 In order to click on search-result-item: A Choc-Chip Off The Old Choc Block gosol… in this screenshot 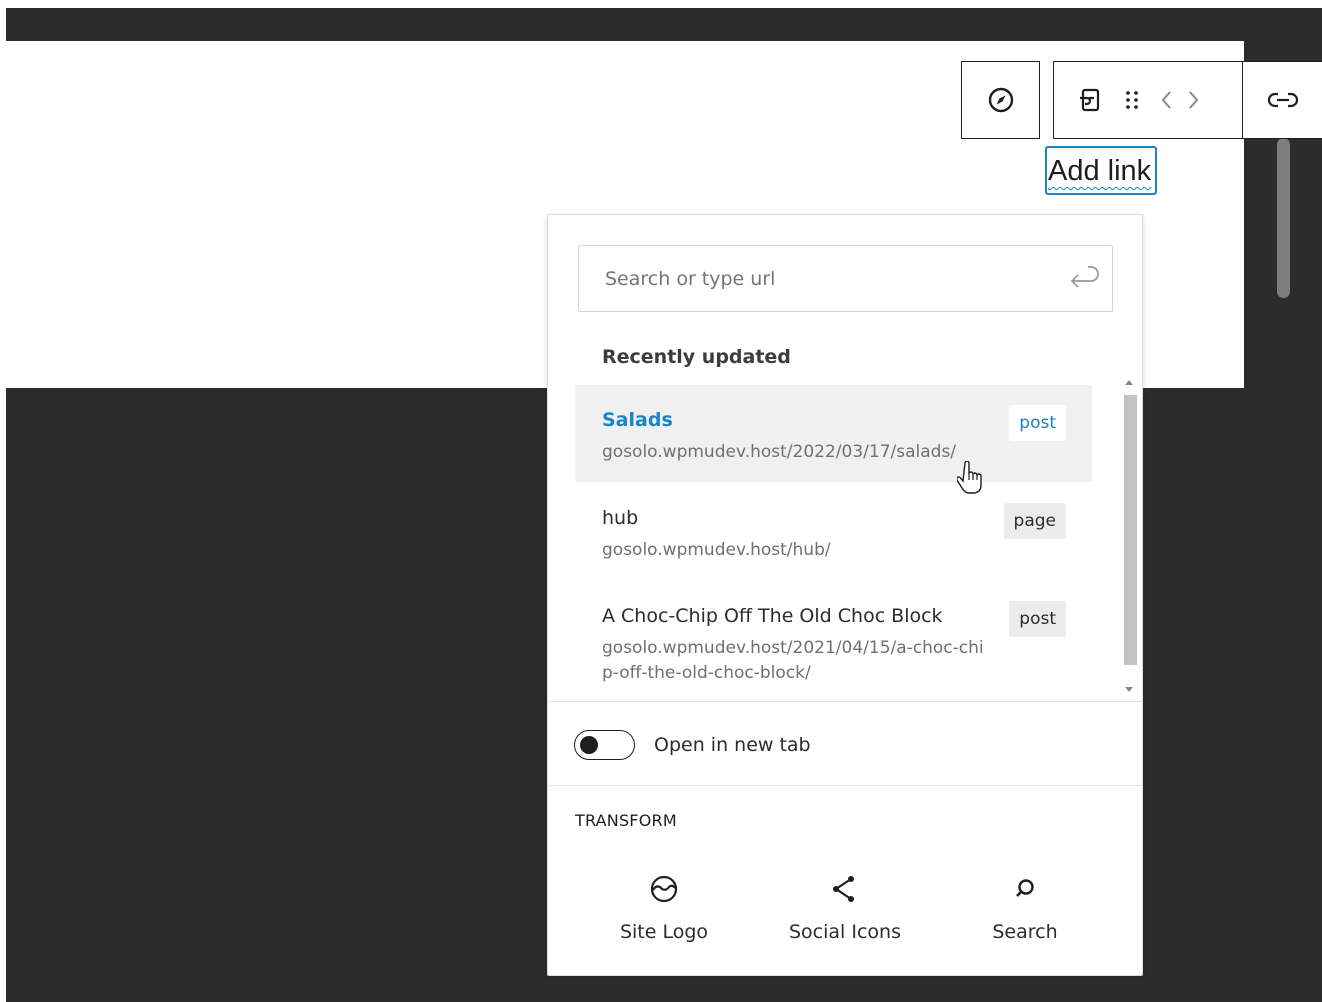, I will do `click(833, 641)`.